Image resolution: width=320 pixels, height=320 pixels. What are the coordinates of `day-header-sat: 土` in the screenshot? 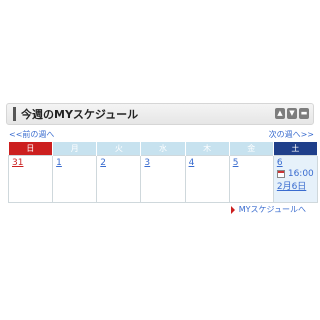 It's located at (296, 149).